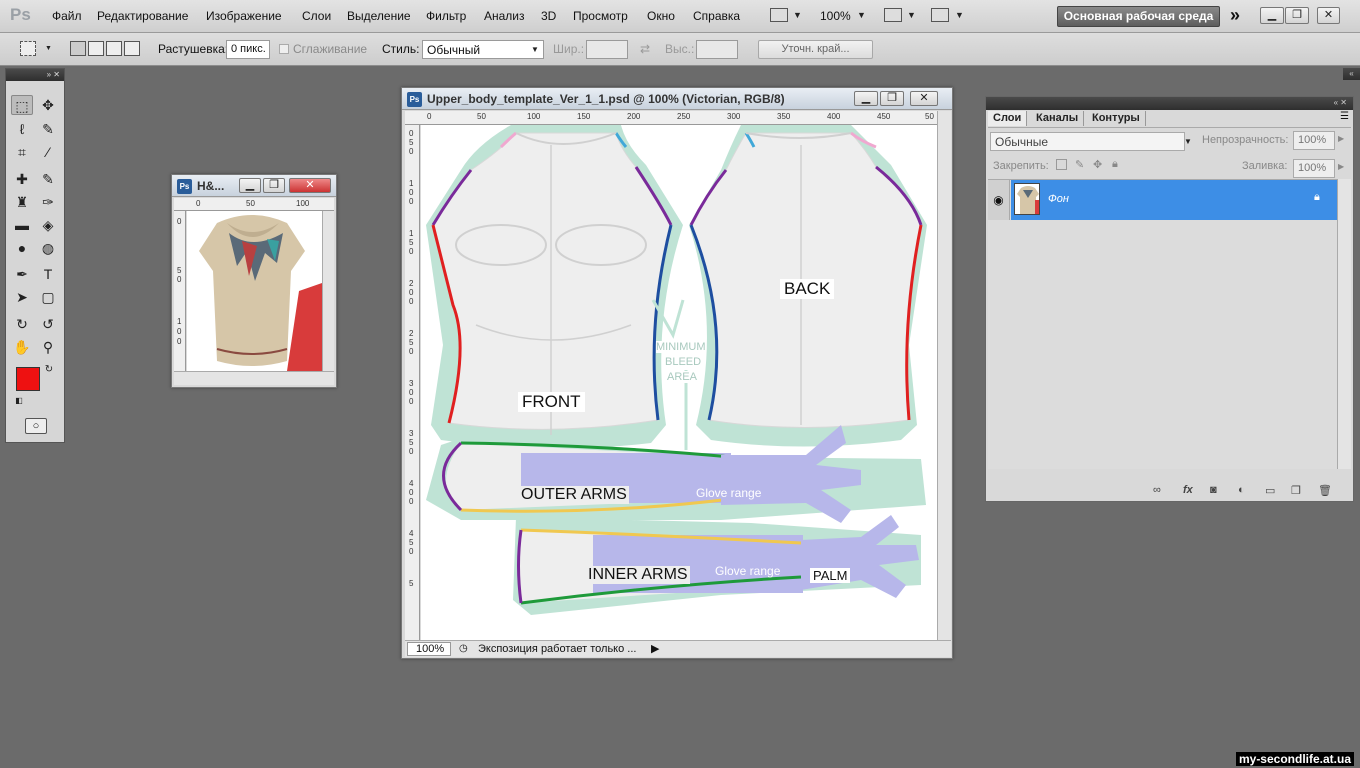 Image resolution: width=1360 pixels, height=768 pixels. What do you see at coordinates (1116, 118) in the screenshot?
I see `tab-paths: Контуры` at bounding box center [1116, 118].